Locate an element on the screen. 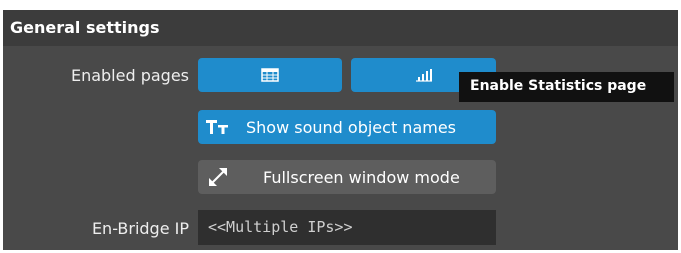  section-header: General settings is located at coordinates (340, 28).